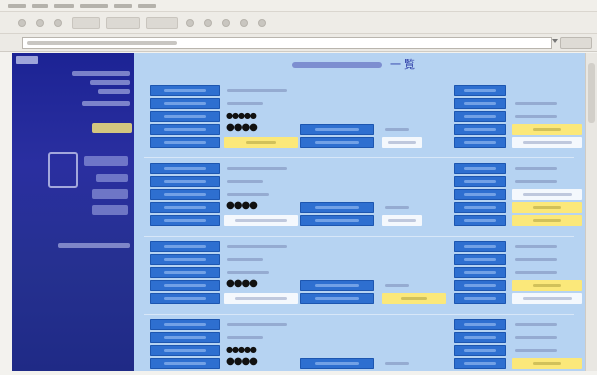 The width and height of the screenshot is (597, 375). What do you see at coordinates (226, 23) in the screenshot?
I see `print-icon` at bounding box center [226, 23].